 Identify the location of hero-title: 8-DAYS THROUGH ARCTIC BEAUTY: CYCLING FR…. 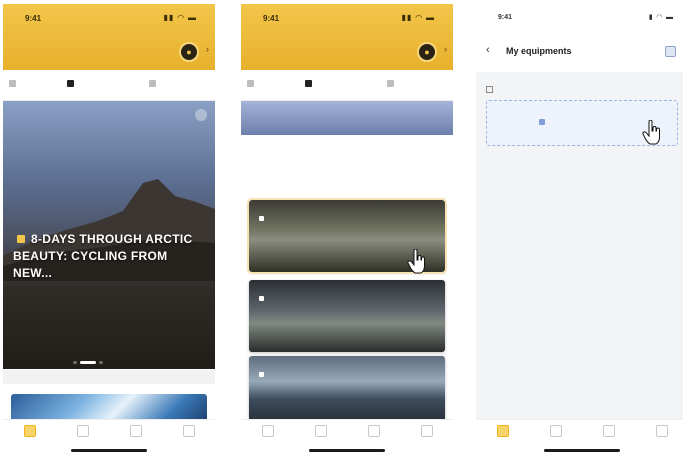
(103, 256).